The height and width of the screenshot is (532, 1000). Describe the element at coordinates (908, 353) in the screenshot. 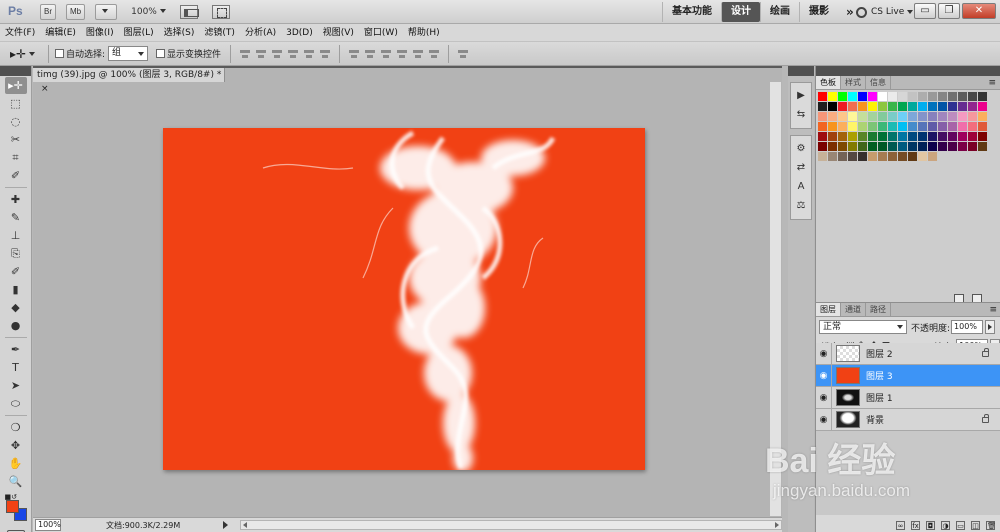

I see `layer-row: ◉ 图层 2` at that location.